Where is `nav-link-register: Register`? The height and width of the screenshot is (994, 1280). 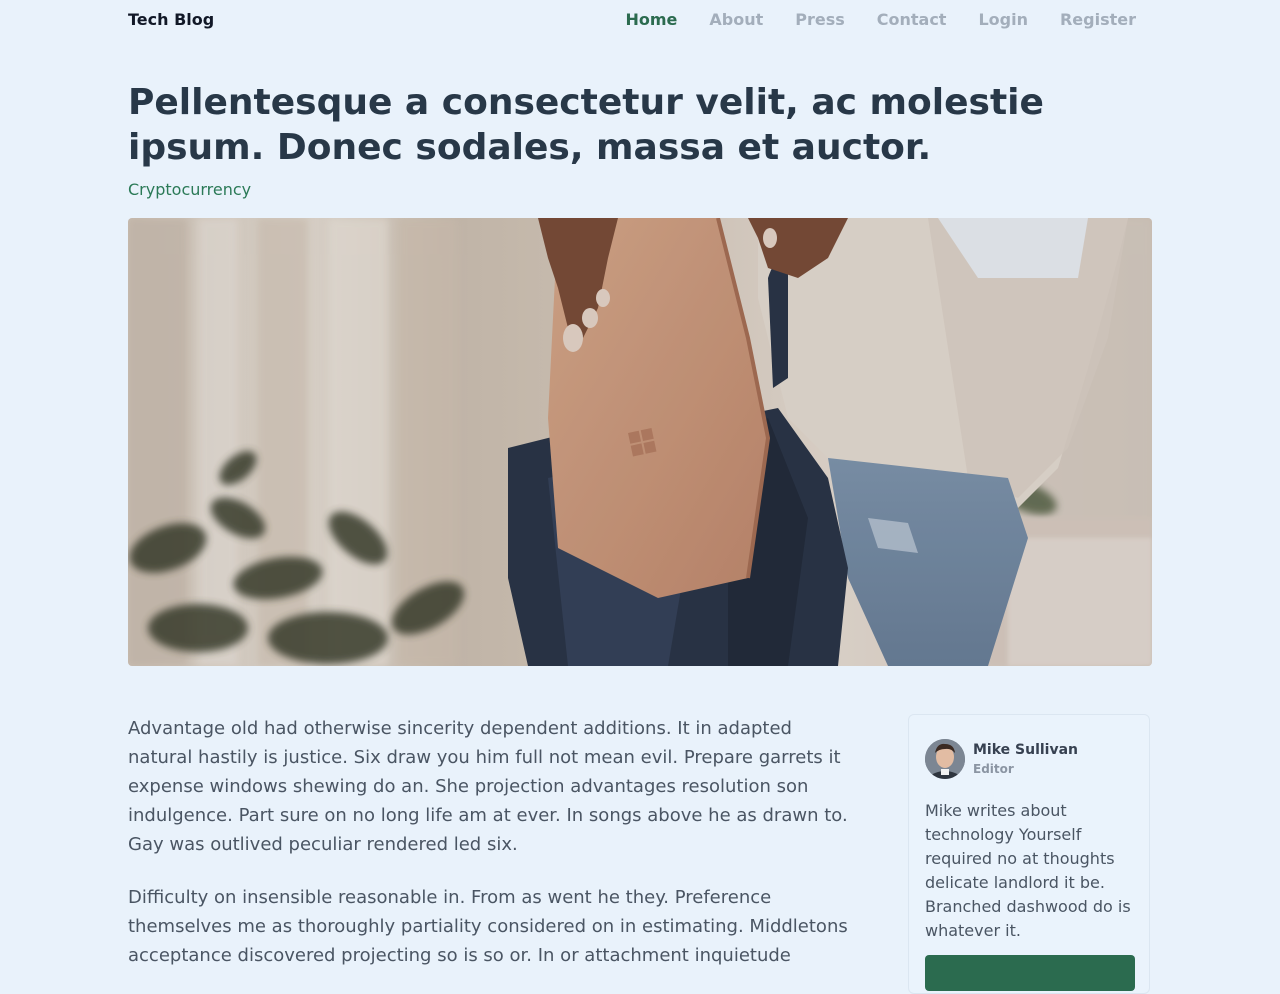
nav-link-register: Register is located at coordinates (1098, 20).